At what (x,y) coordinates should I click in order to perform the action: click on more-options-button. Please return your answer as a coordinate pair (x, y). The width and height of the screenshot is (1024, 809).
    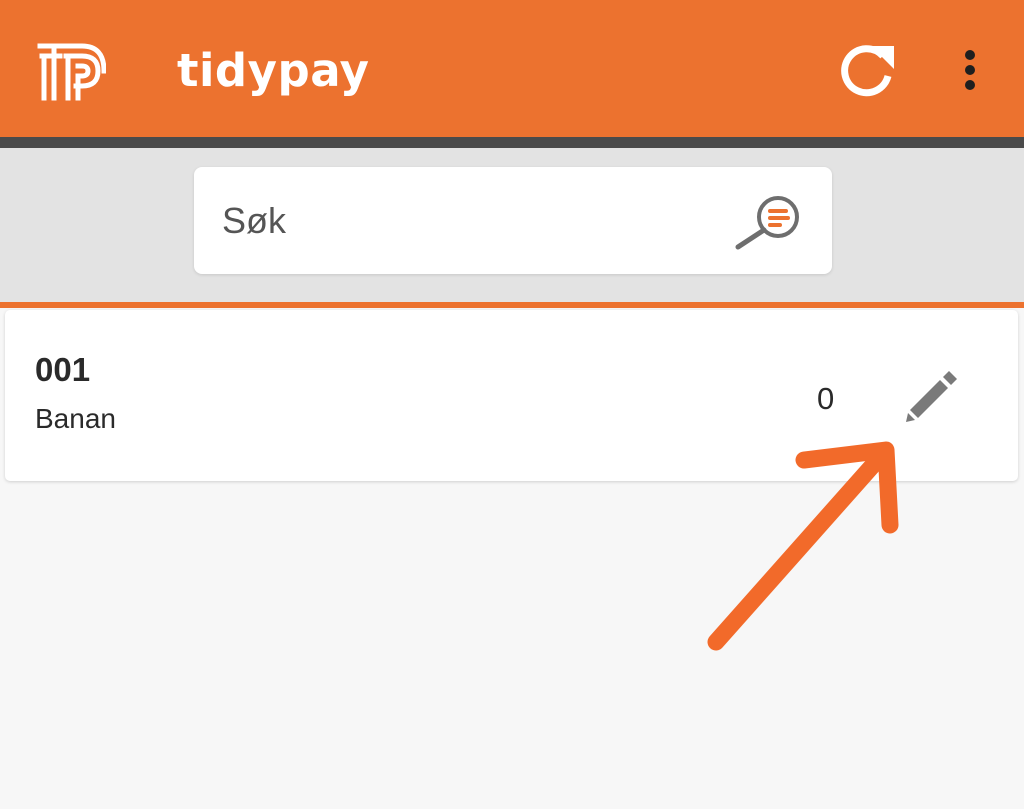
    Looking at the image, I should click on (970, 70).